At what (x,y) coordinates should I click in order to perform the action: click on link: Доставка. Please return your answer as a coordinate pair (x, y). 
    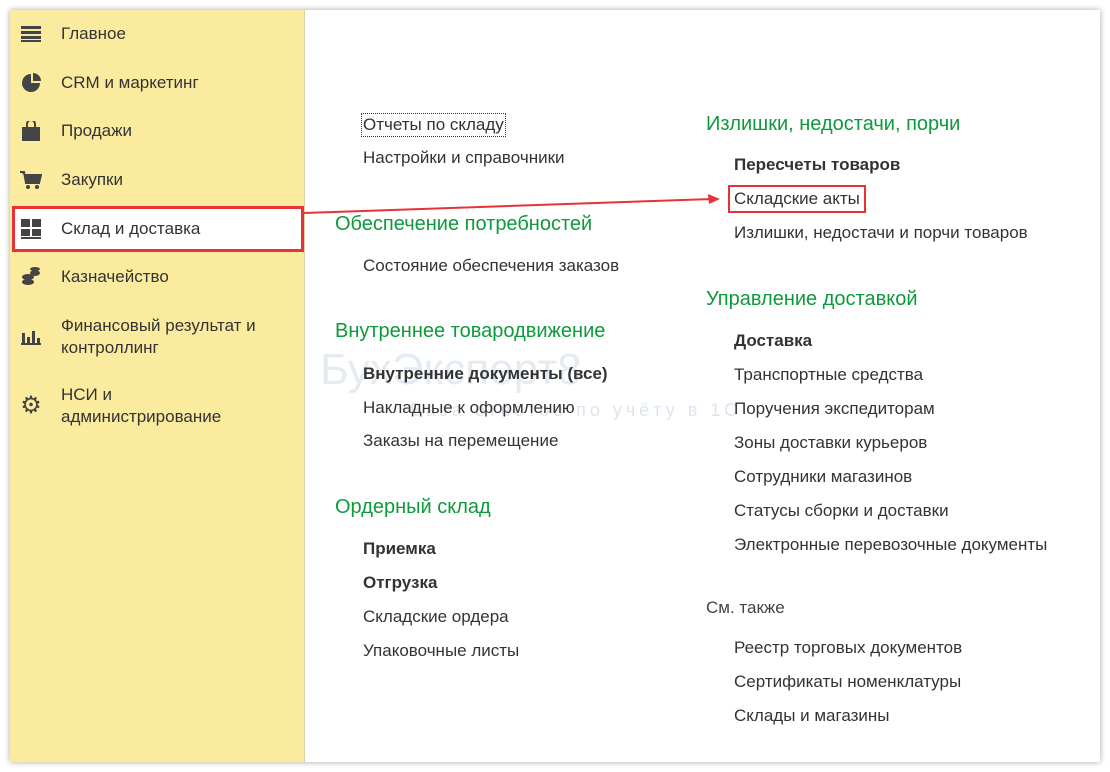
    Looking at the image, I should click on (773, 341).